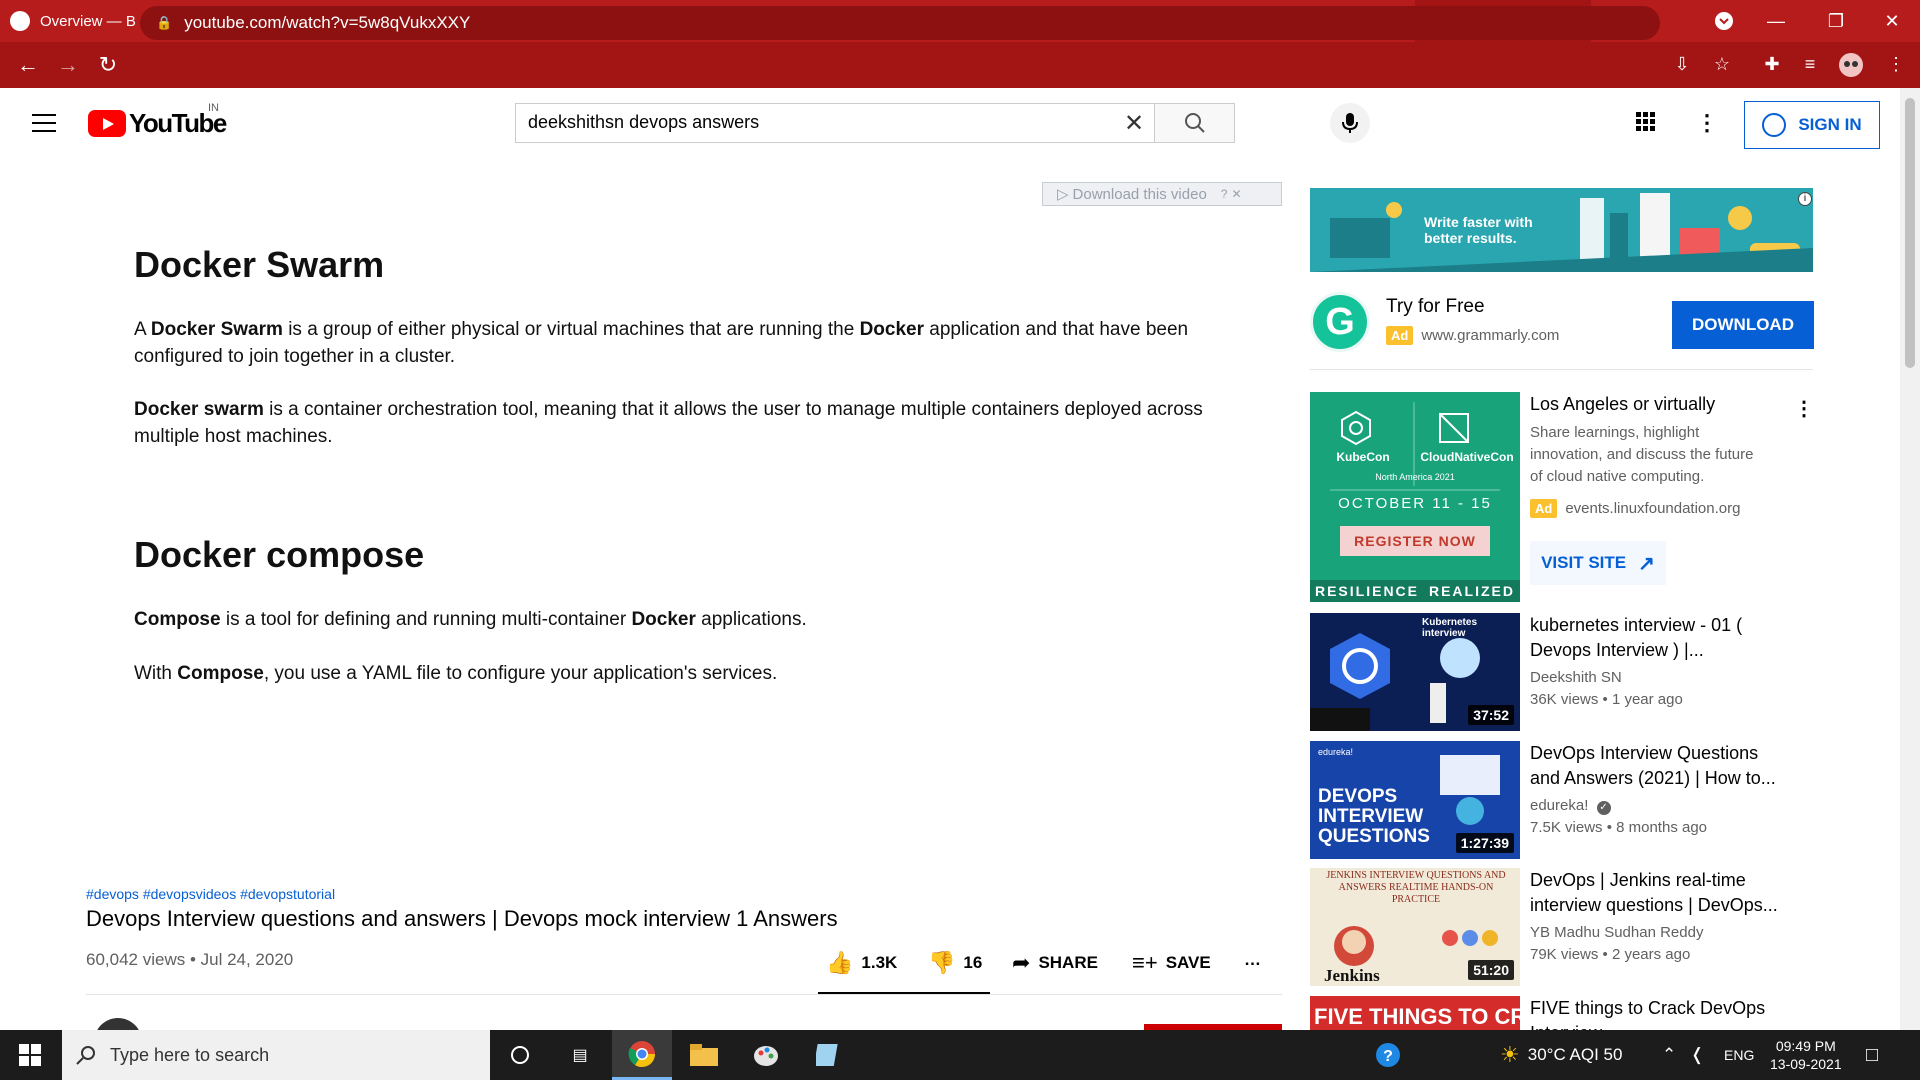  I want to click on help-circle-icon: ?, so click(1388, 1055).